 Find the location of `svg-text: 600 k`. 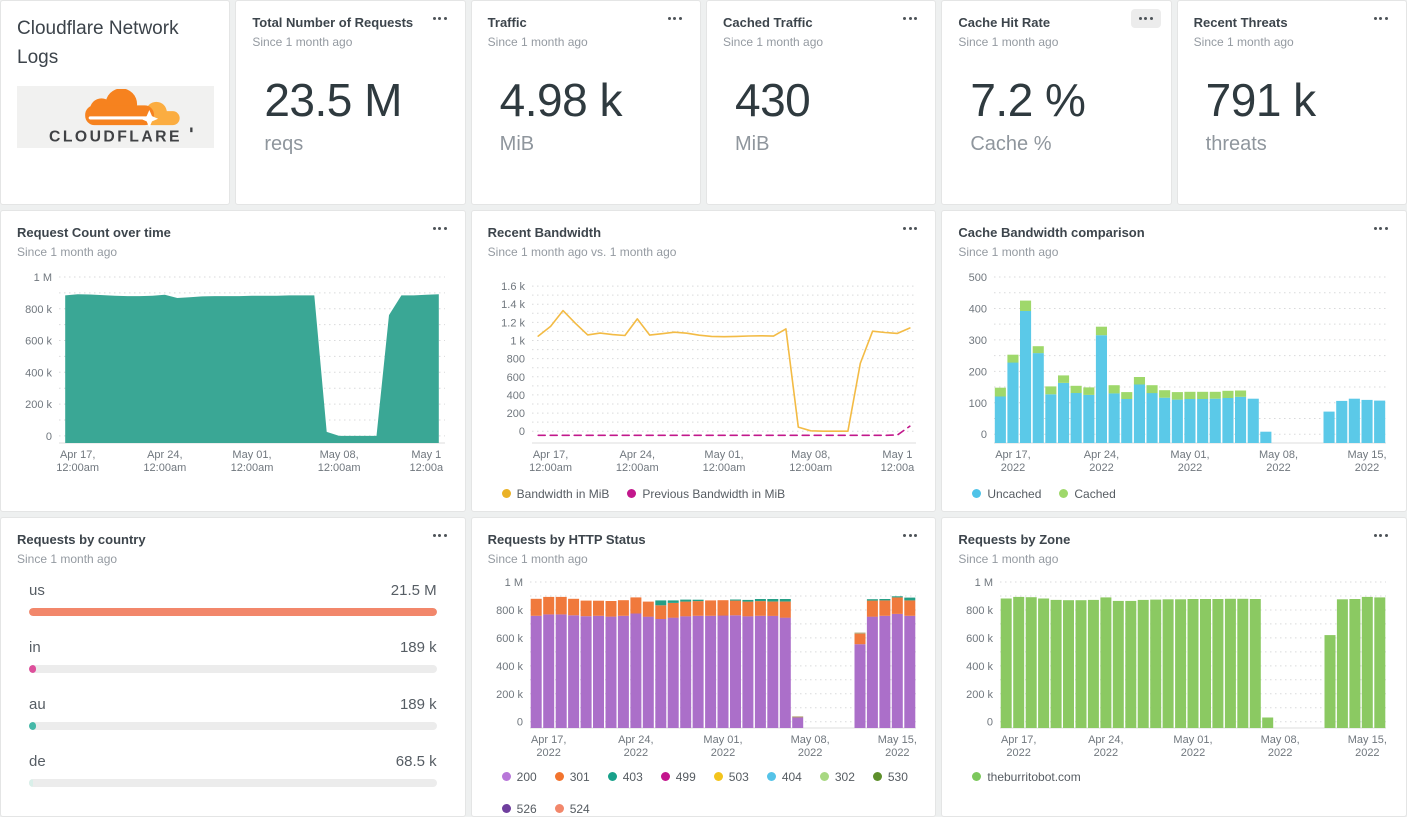

svg-text: 600 k is located at coordinates (979, 639).